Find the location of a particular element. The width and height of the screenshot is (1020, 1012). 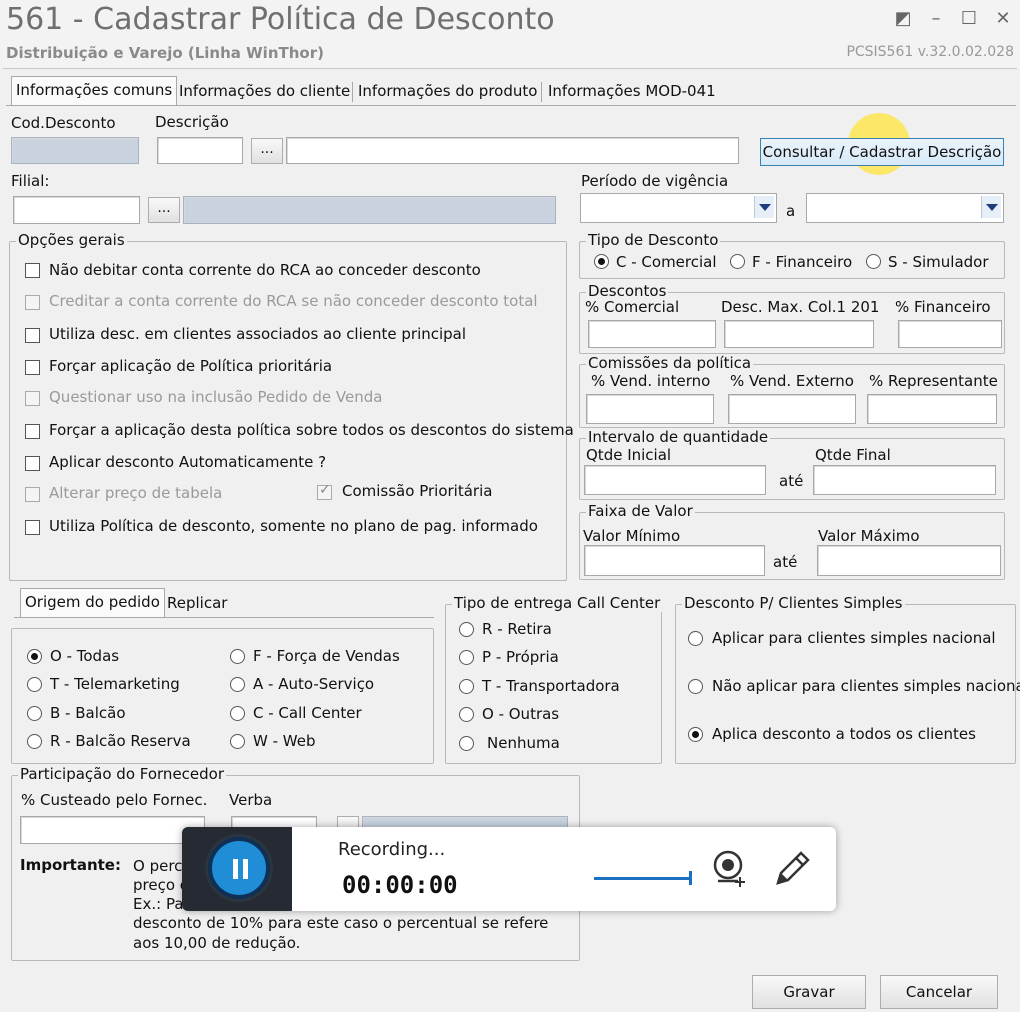

tab-divider is located at coordinates (511, 105).